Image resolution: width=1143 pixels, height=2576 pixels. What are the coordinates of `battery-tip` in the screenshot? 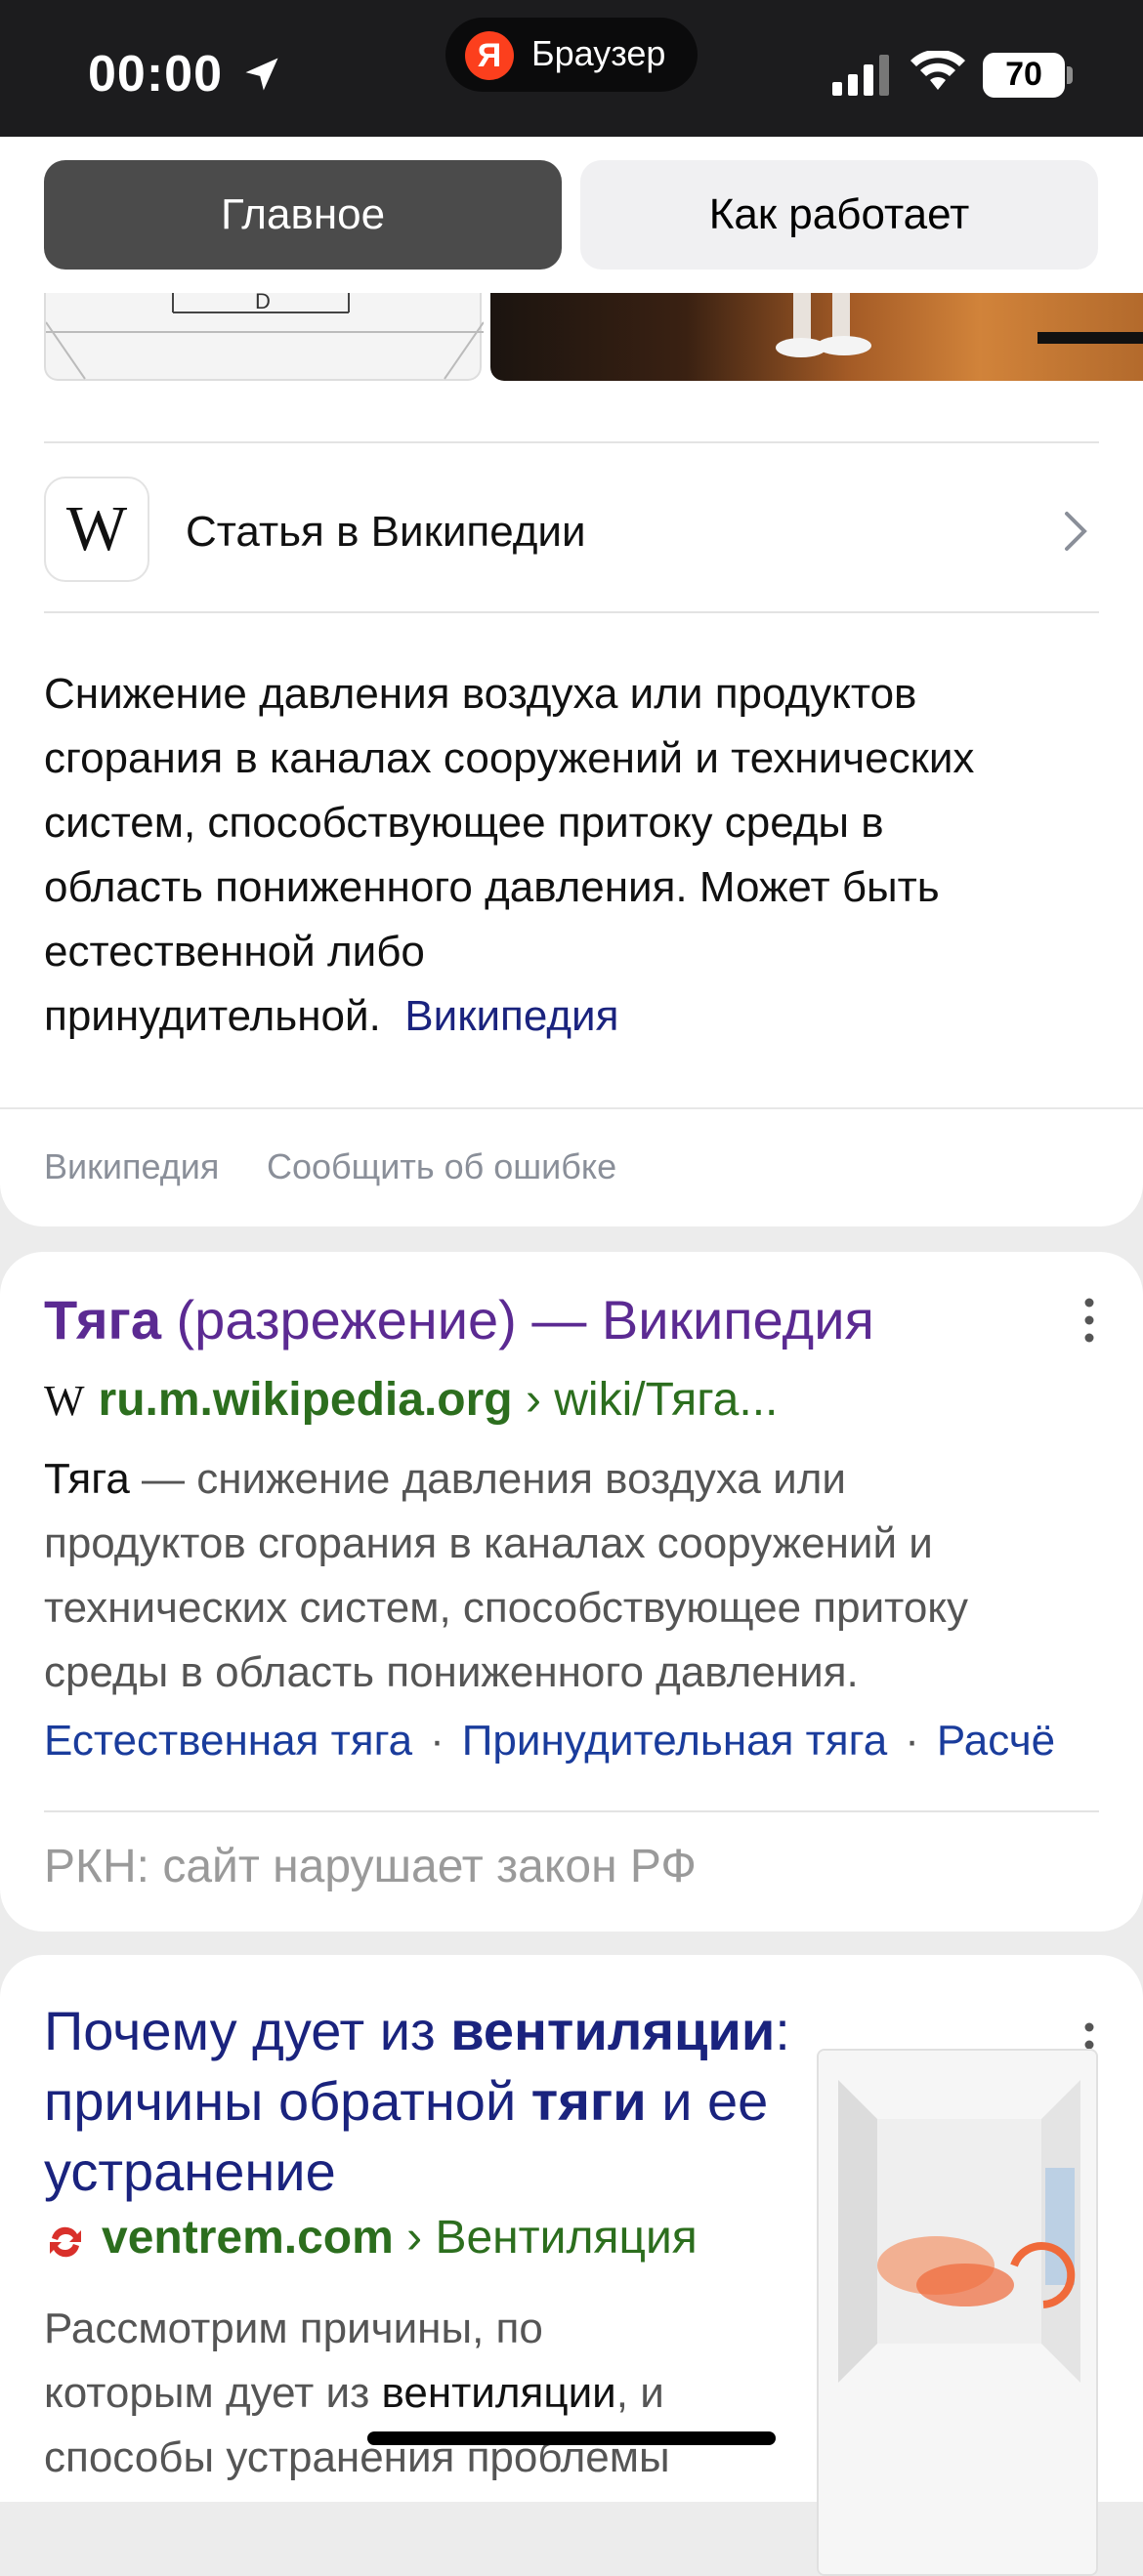 It's located at (1070, 75).